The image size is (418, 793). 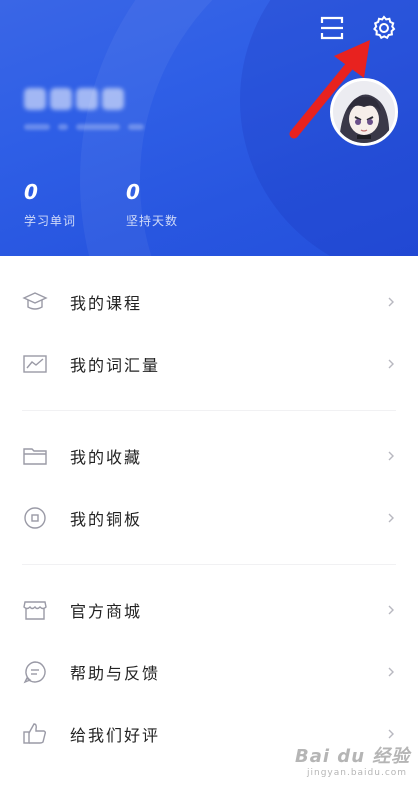 What do you see at coordinates (384, 28) in the screenshot?
I see `settings-gear-icon` at bounding box center [384, 28].